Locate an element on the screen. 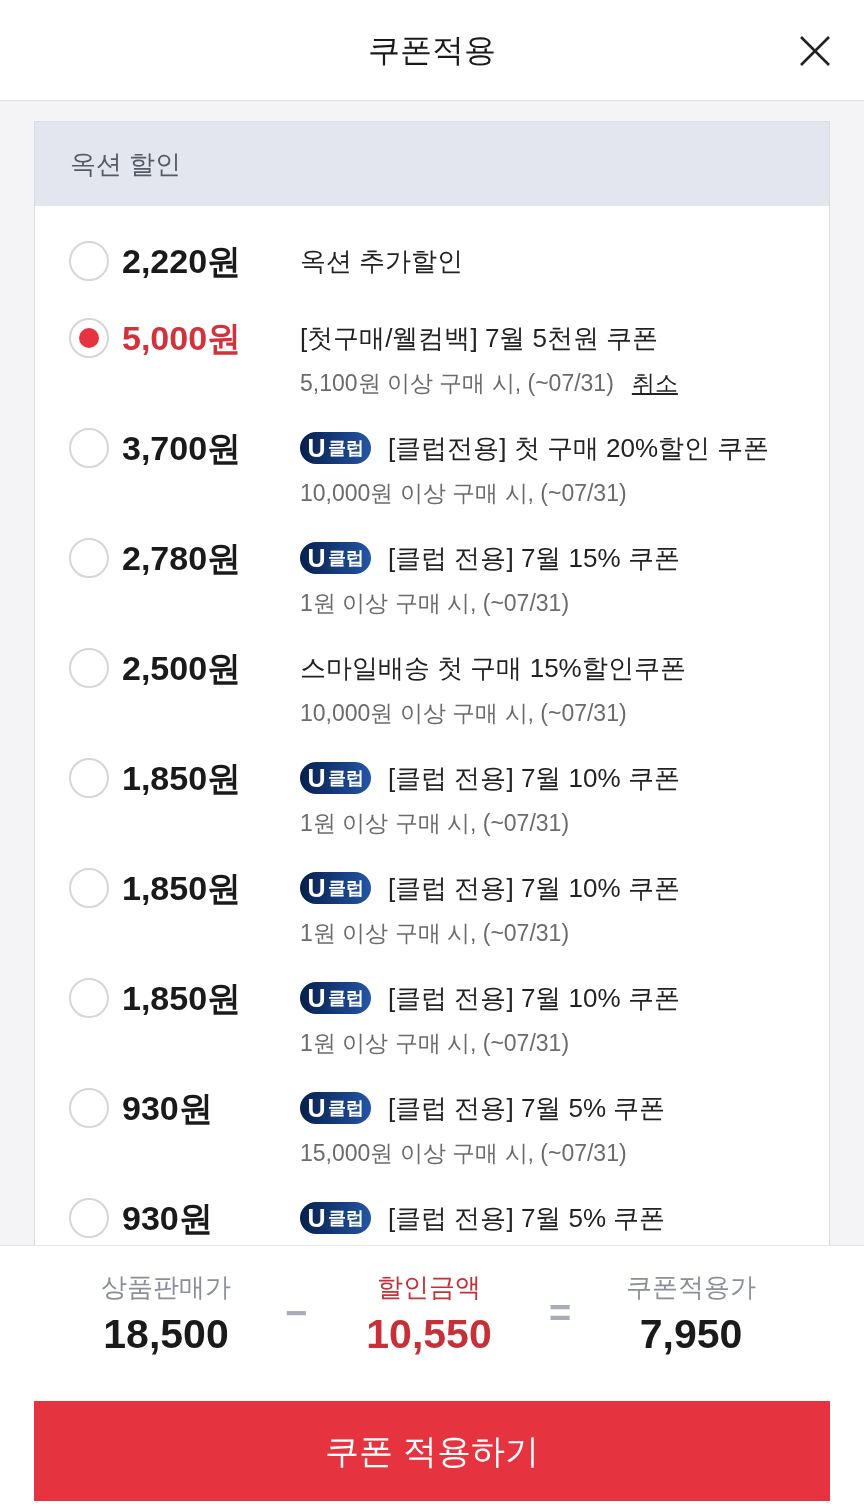 The height and width of the screenshot is (1509, 864). coupon-condition: 15,000원 이상 구매 시, (~07/31) is located at coordinates (463, 1153).